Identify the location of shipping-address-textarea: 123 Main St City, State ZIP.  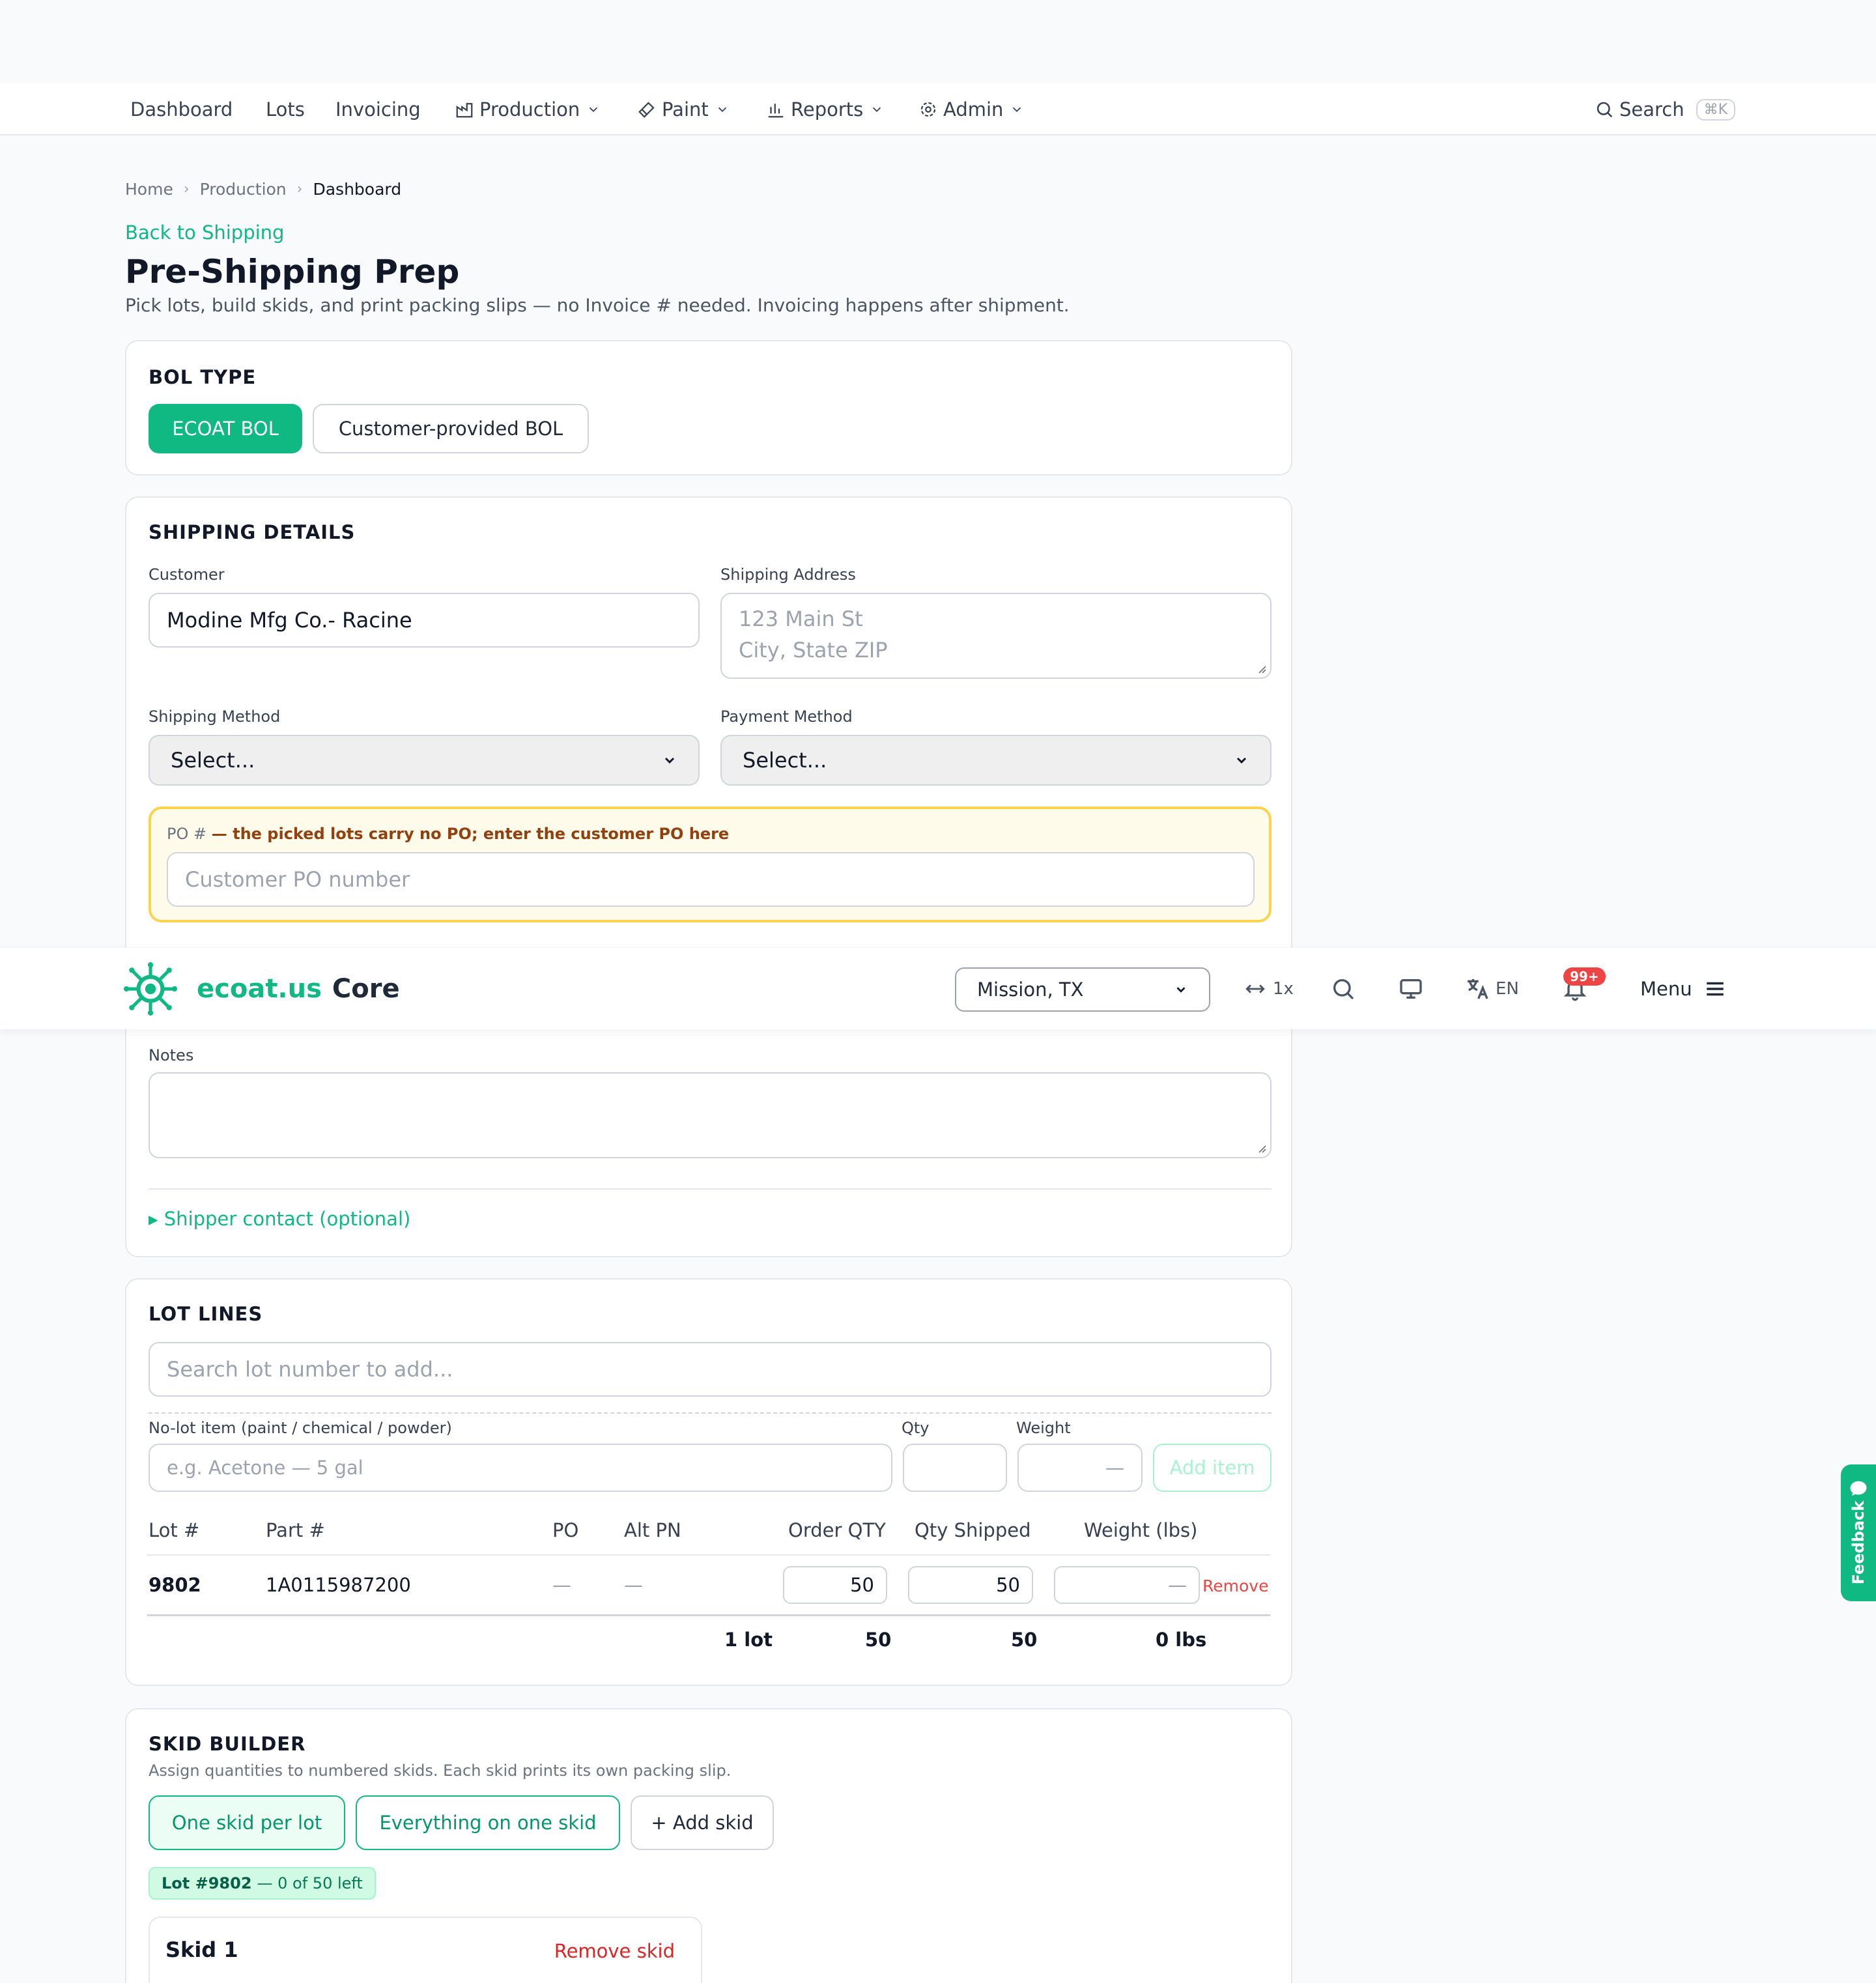
(996, 636).